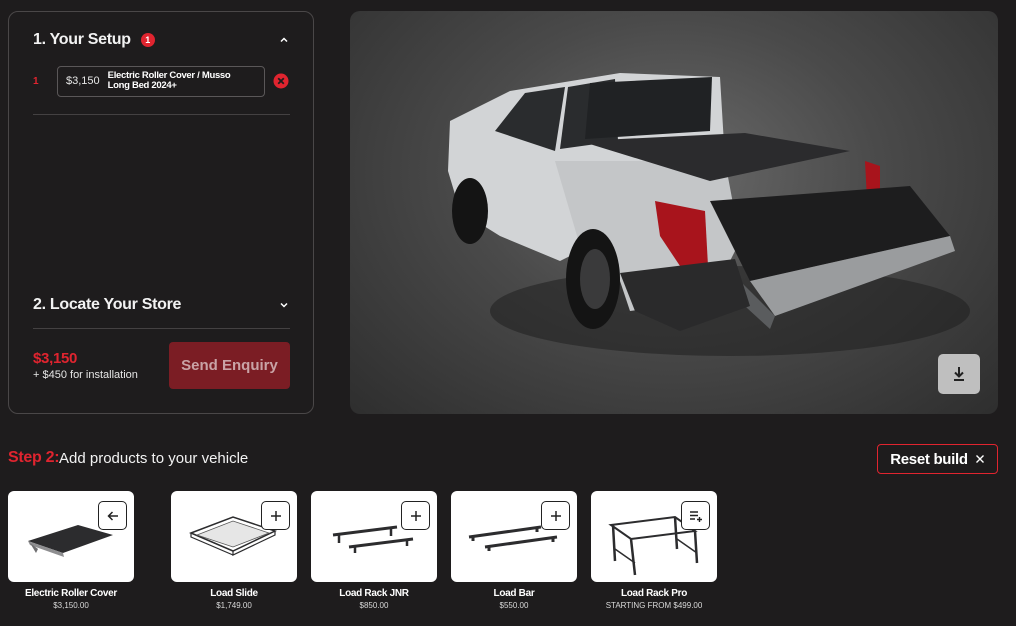 The height and width of the screenshot is (626, 1016). Describe the element at coordinates (979, 459) in the screenshot. I see `close-icon` at that location.